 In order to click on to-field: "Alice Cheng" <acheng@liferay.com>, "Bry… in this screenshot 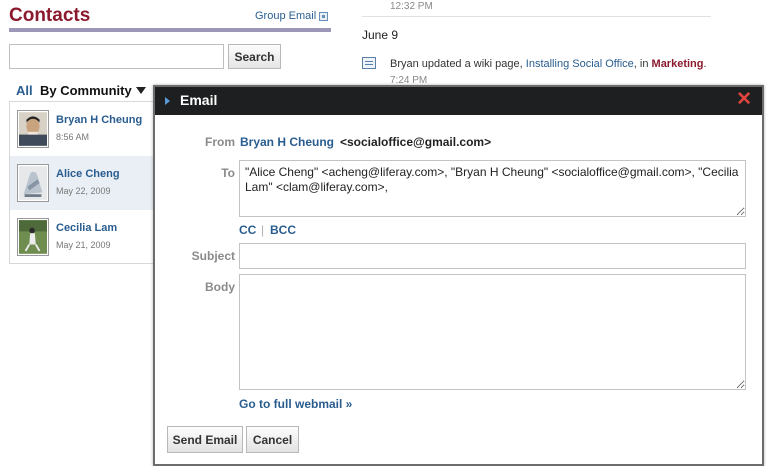, I will do `click(492, 188)`.